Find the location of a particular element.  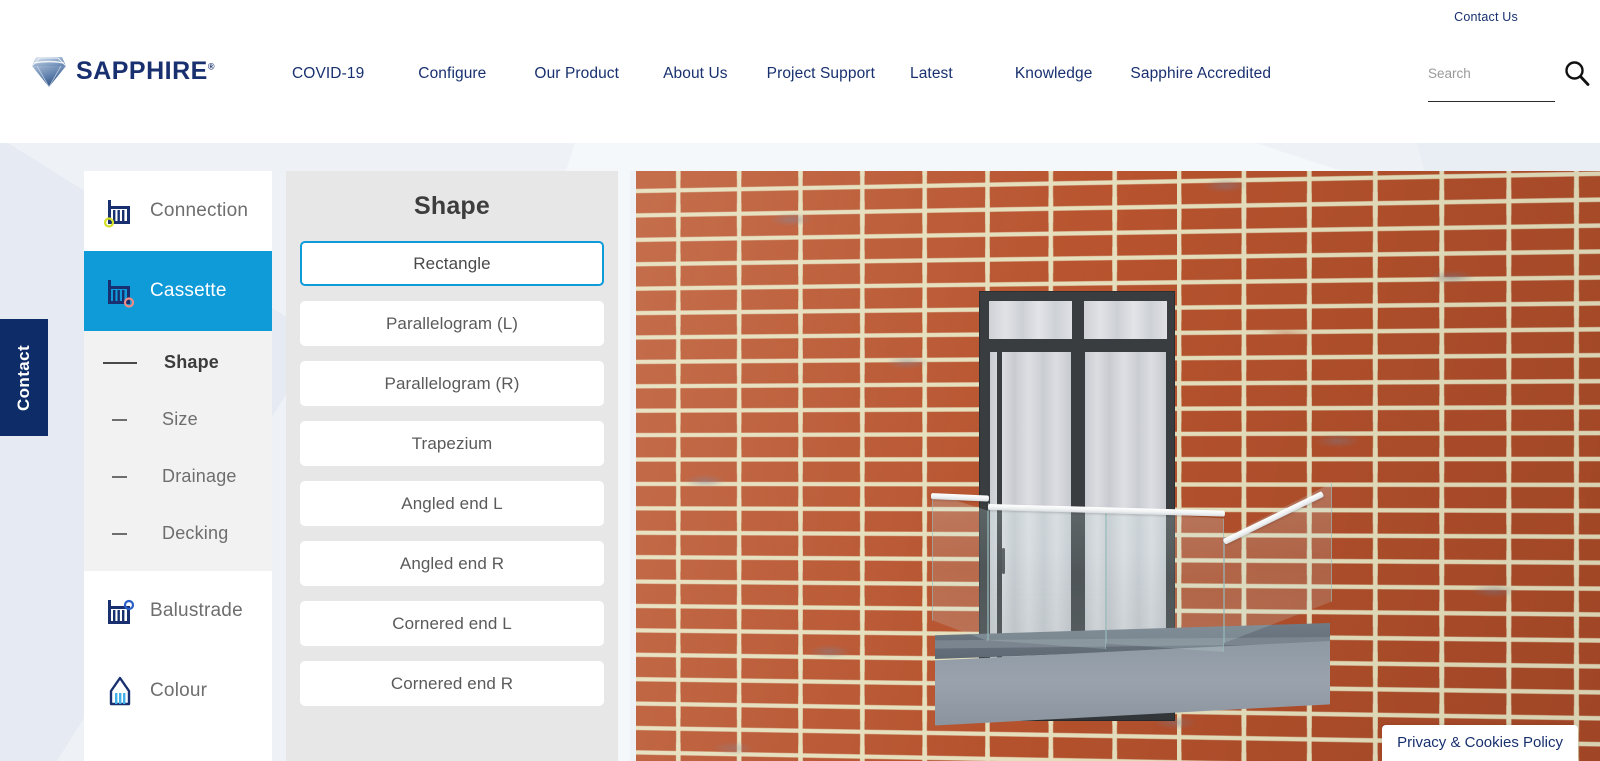

sidebar-subitem-shape: Shape is located at coordinates (178, 362).